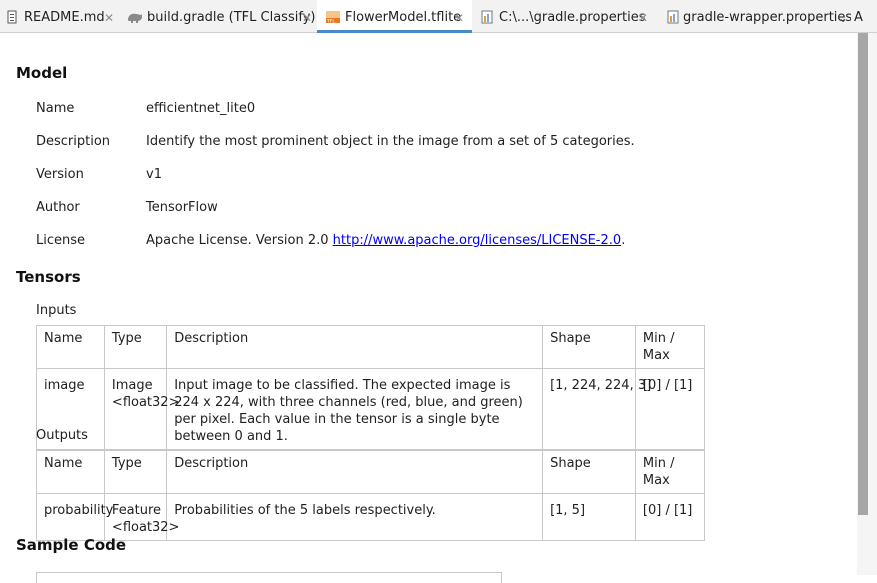  I want to click on tab-overflow-label: A, so click(858, 17).